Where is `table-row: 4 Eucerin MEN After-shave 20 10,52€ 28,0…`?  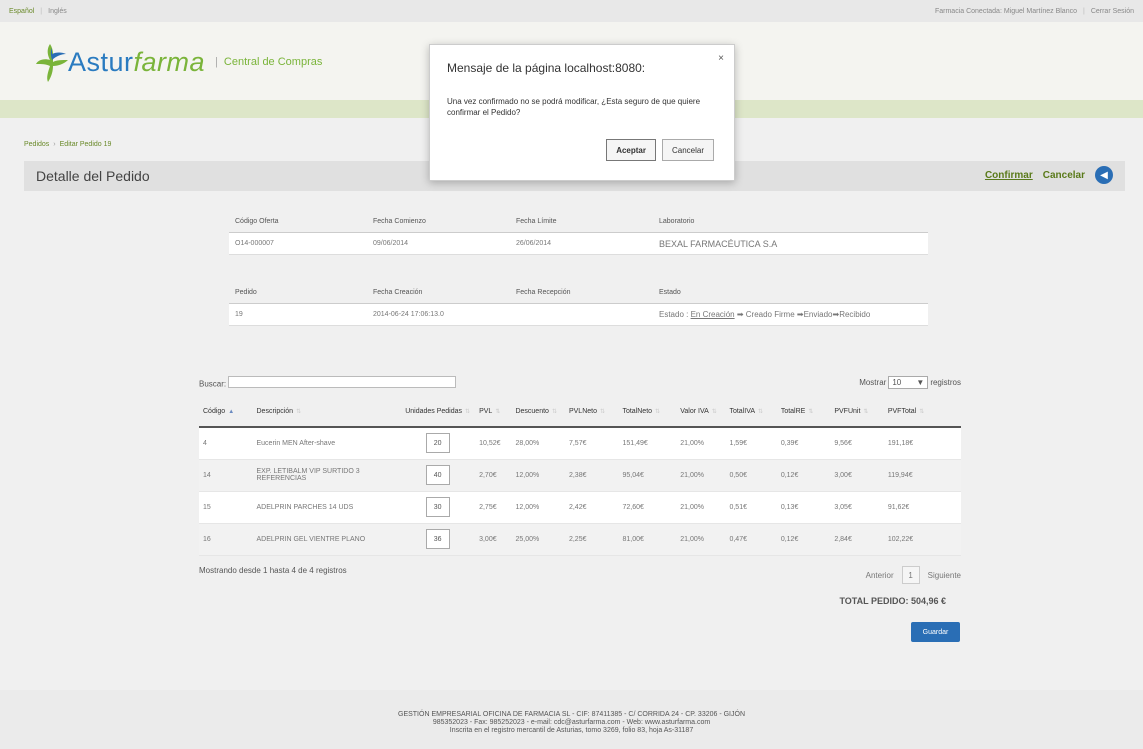 table-row: 4 Eucerin MEN After-shave 20 10,52€ 28,0… is located at coordinates (580, 443).